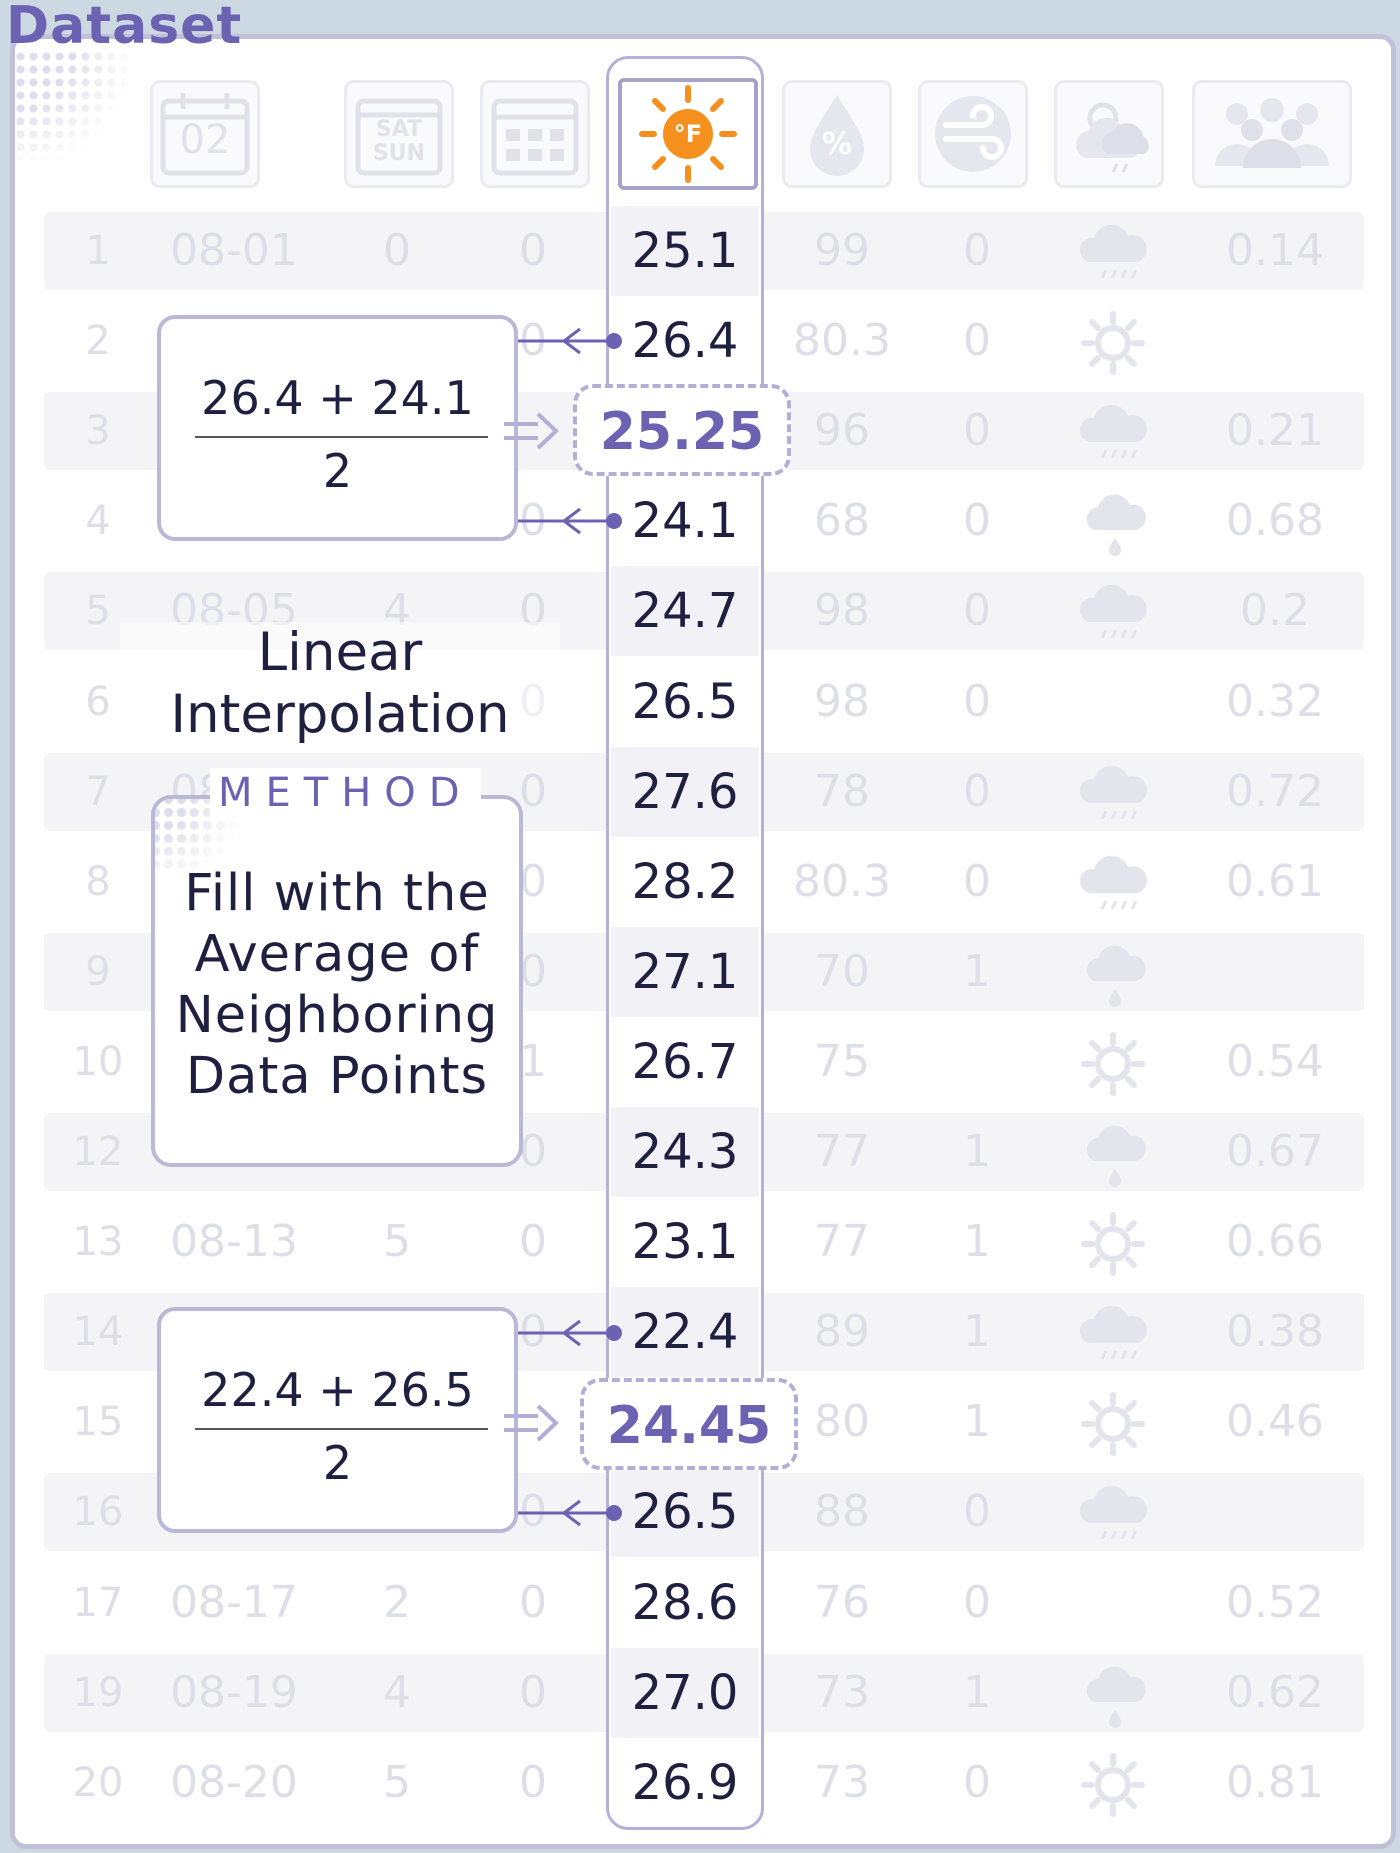 The height and width of the screenshot is (1853, 1400). I want to click on method-line-4: Data Points, so click(337, 1076).